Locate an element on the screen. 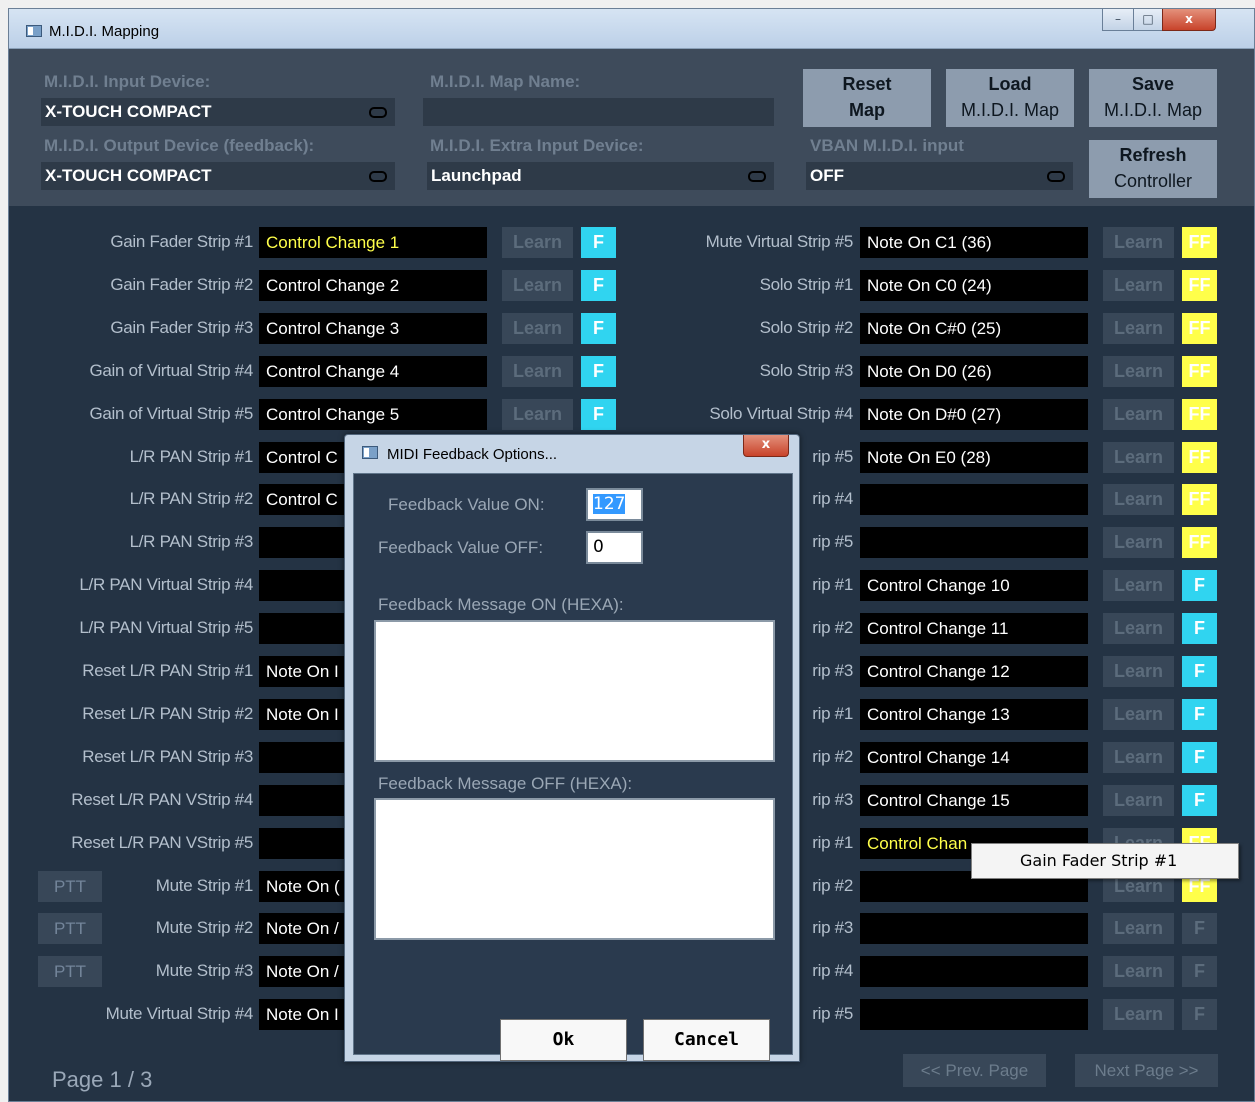  mapping-value-field: Control Change 1 is located at coordinates (373, 242).